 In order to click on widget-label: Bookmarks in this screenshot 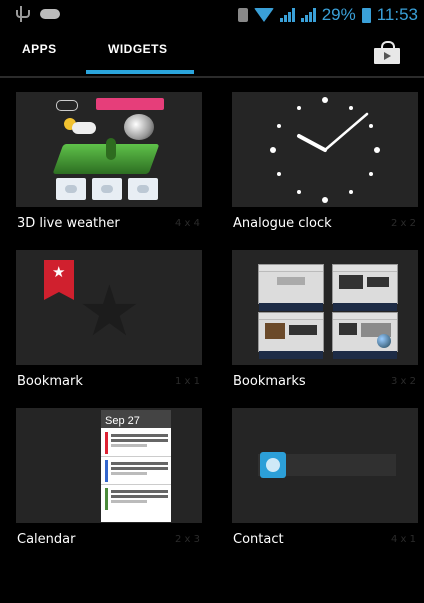, I will do `click(269, 381)`.